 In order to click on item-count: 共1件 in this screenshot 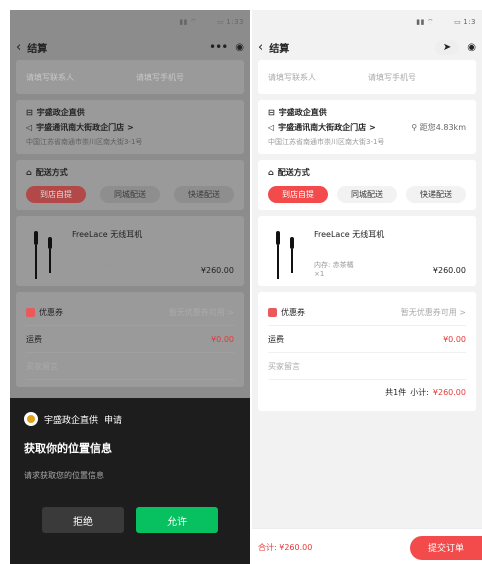, I will do `click(396, 392)`.